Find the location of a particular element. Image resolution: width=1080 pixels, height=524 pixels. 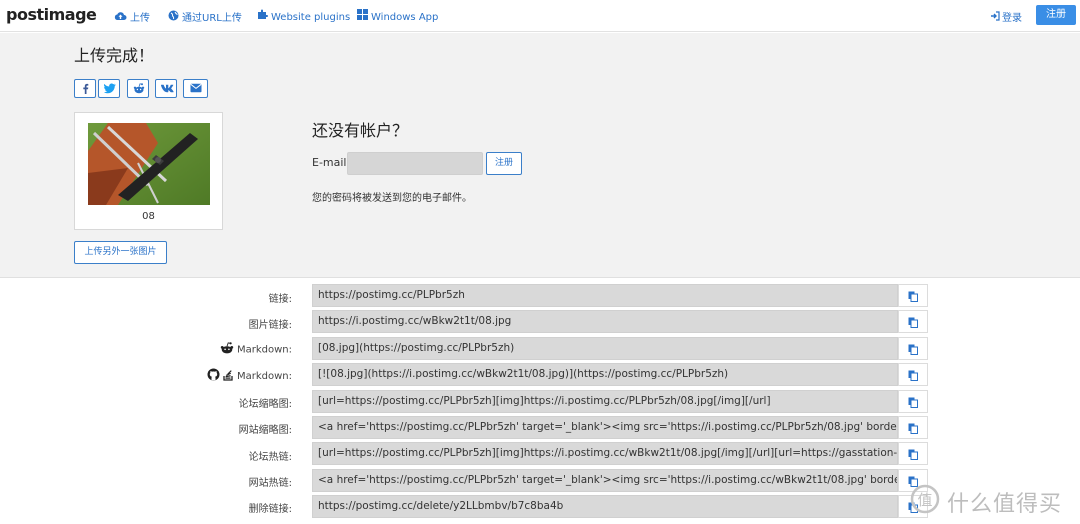

uploaded-image-thumbnail is located at coordinates (149, 164).